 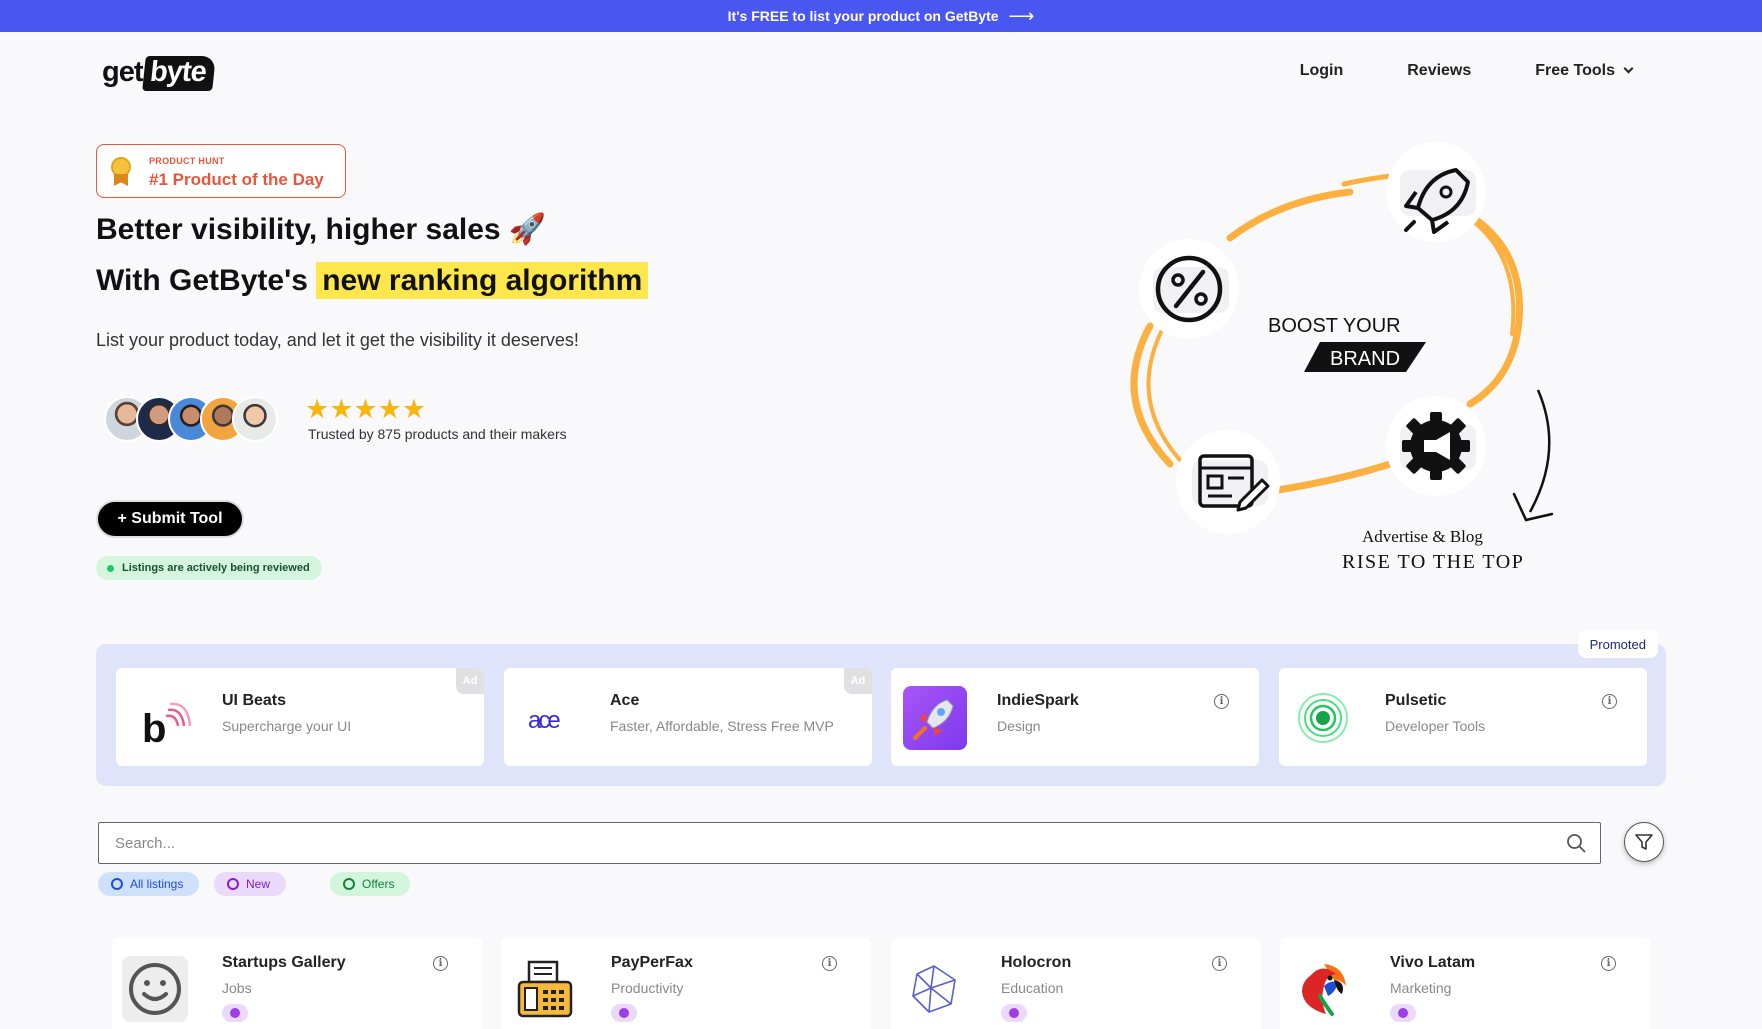 I want to click on filter-chip-new: New, so click(x=250, y=884).